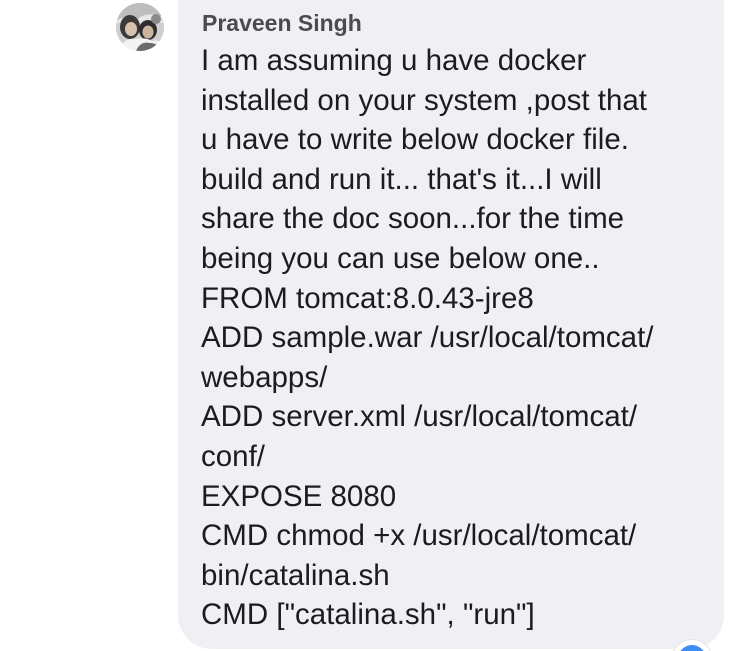 The image size is (742, 651). Describe the element at coordinates (427, 338) in the screenshot. I see `message-line: ADD sample.war /usr/local/tomcat/` at that location.